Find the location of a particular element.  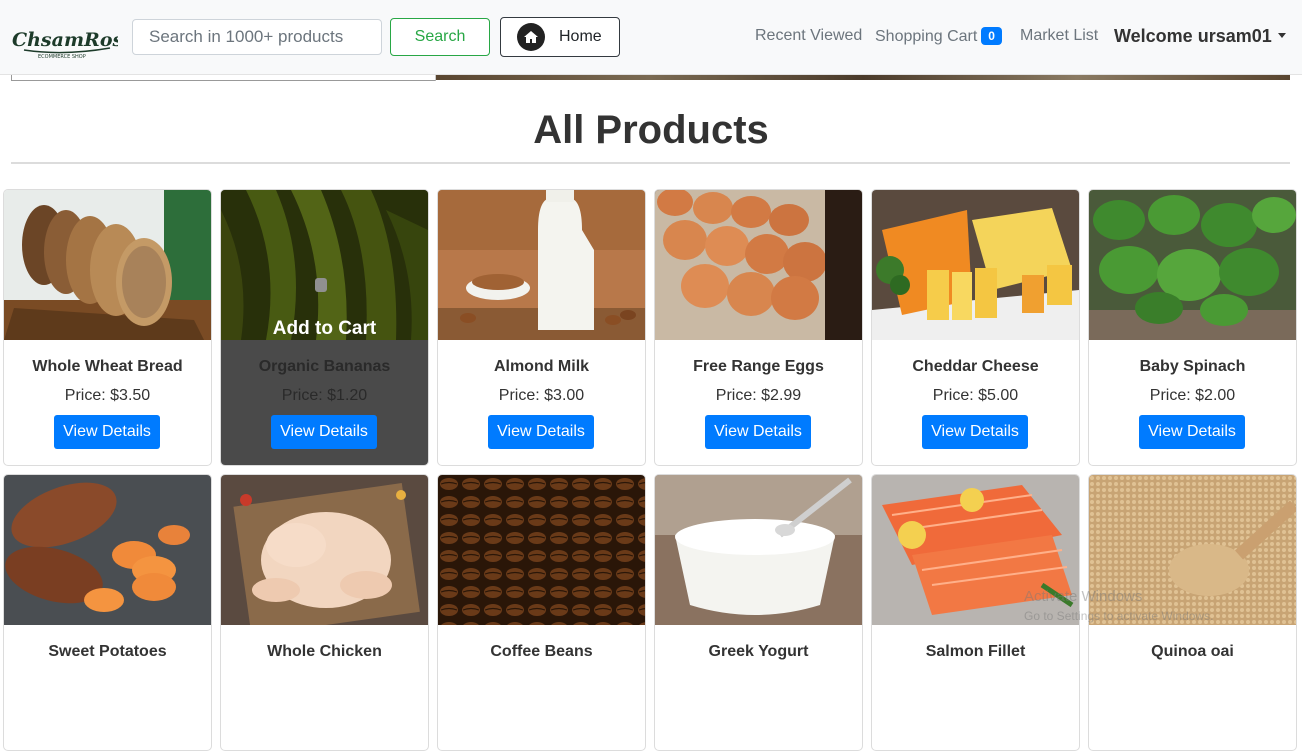

product-card: Whole Chicken is located at coordinates (324, 612).